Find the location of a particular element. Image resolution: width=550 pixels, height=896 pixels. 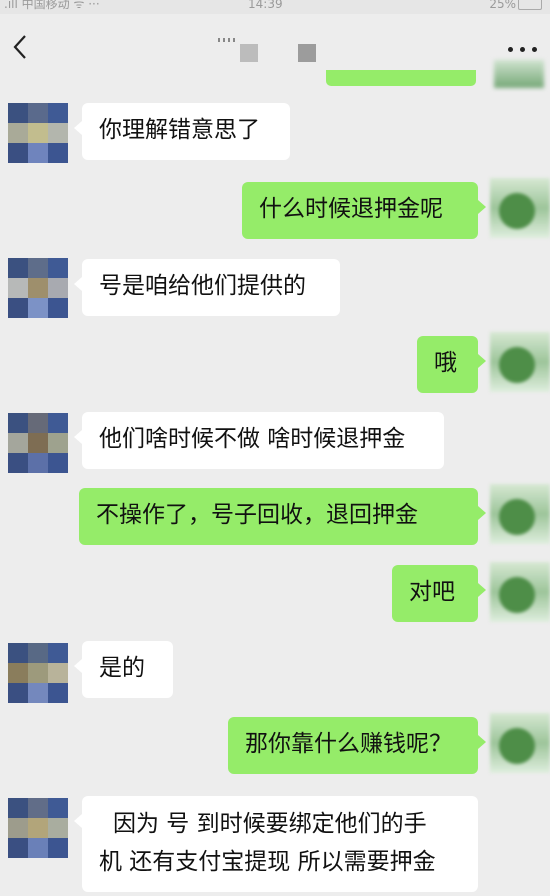

message-text-line: 因为 号 到时候要绑定他们的手 is located at coordinates (270, 824).